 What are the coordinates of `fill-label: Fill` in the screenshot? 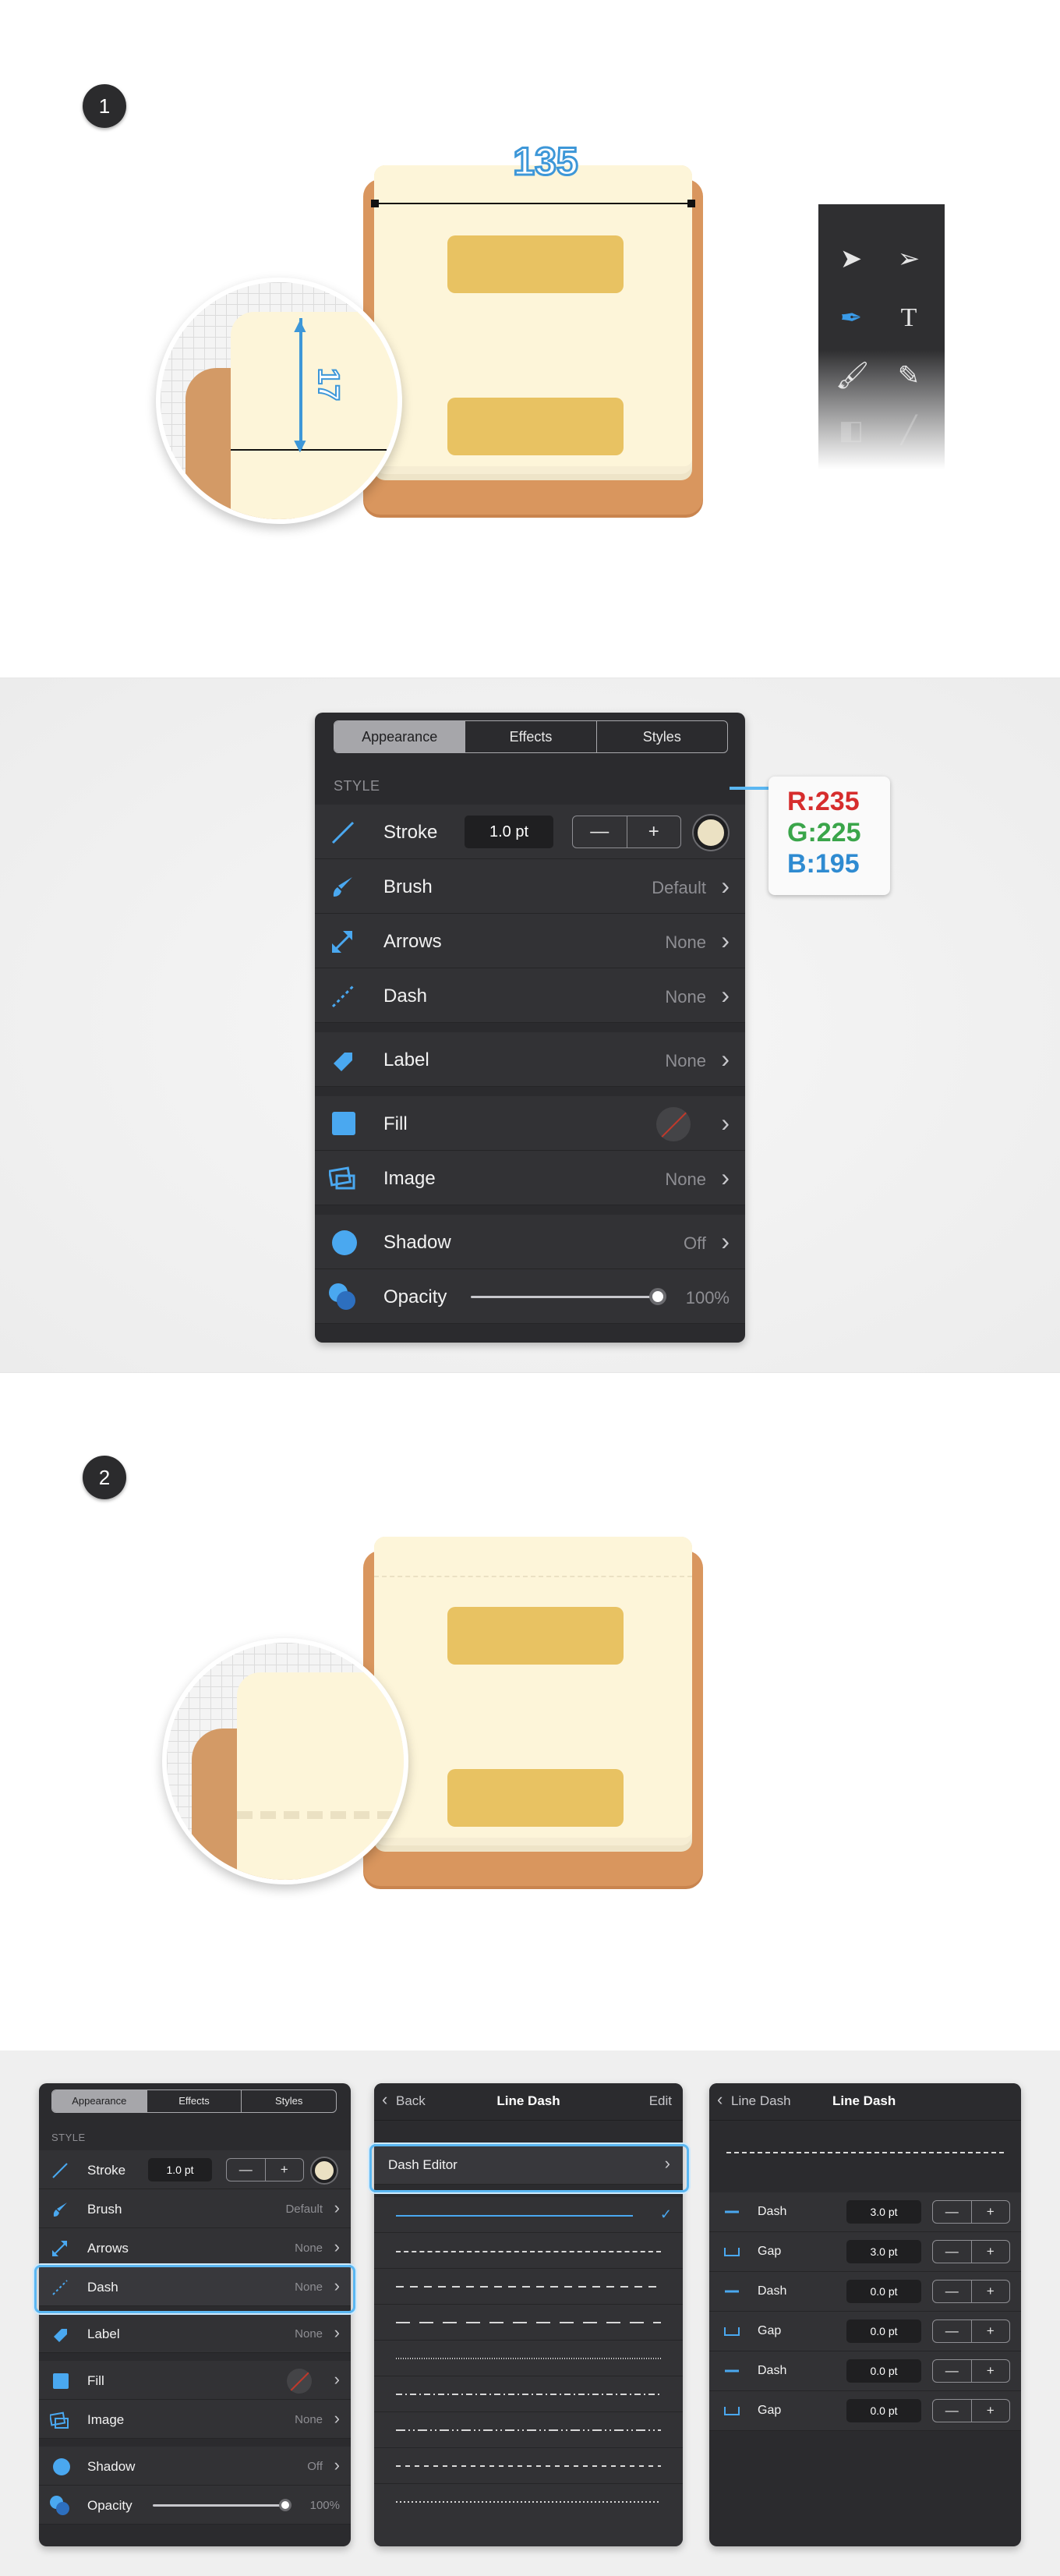 It's located at (95, 2380).